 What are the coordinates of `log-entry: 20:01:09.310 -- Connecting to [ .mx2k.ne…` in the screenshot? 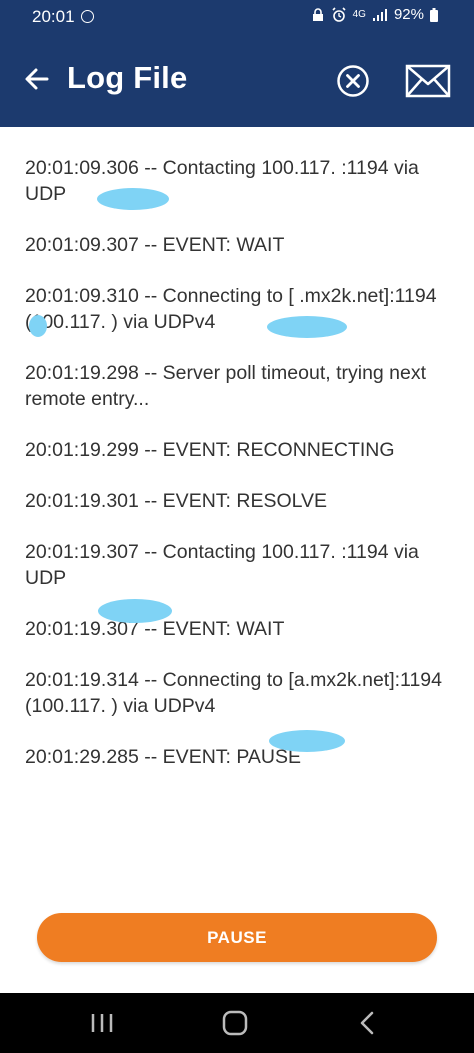 It's located at (231, 309).